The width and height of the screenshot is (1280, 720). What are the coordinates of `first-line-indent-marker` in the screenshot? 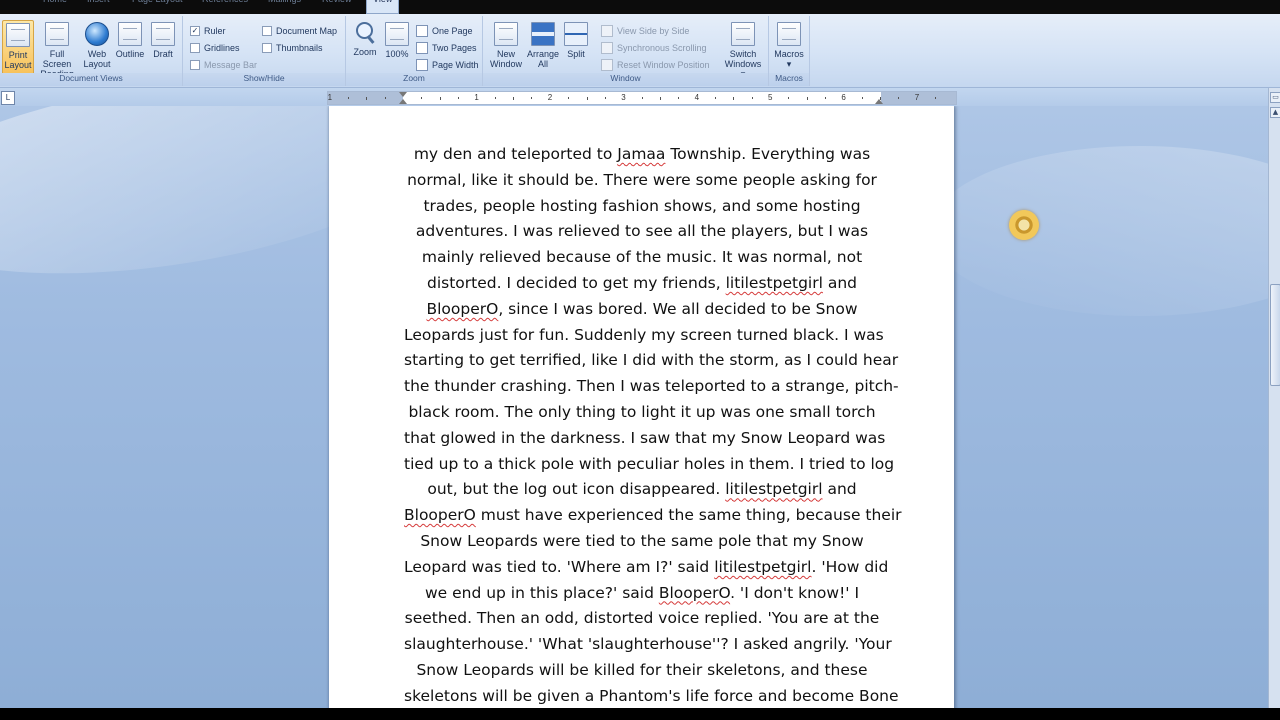 It's located at (403, 94).